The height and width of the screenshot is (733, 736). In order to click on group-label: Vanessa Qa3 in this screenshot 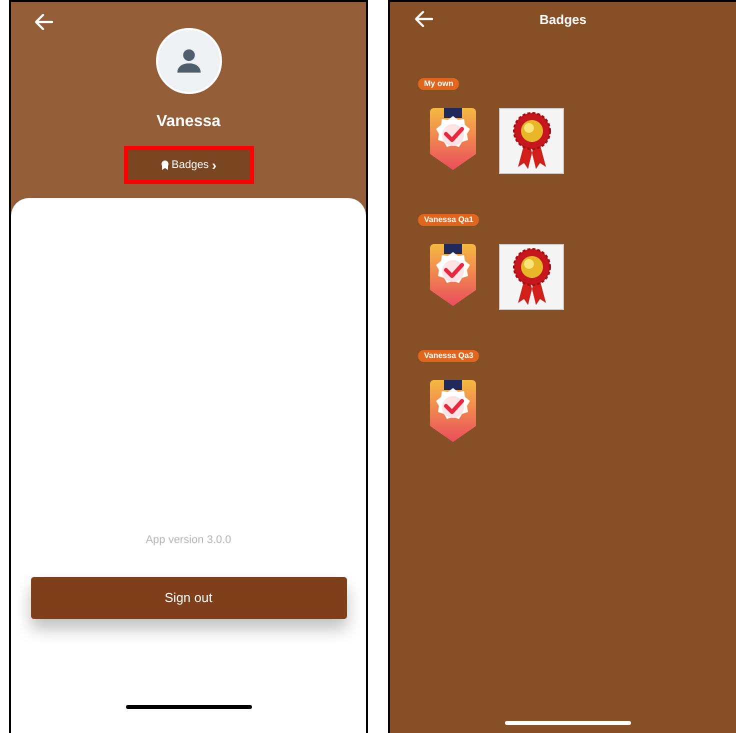, I will do `click(449, 356)`.